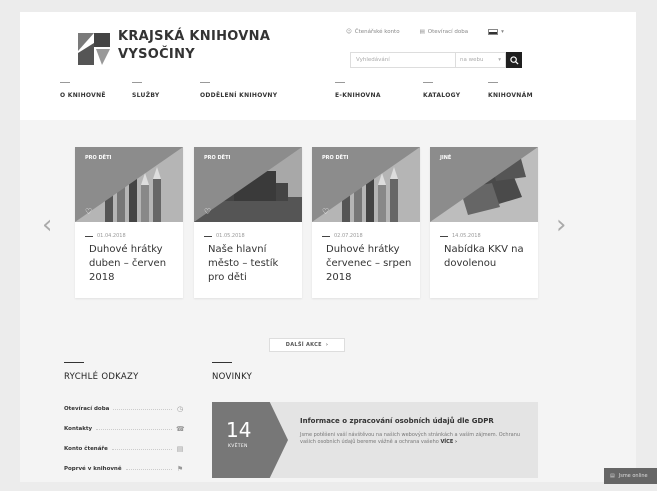 This screenshot has height=491, width=657. What do you see at coordinates (441, 90) in the screenshot?
I see `nav-katalogy: KATALOGY` at bounding box center [441, 90].